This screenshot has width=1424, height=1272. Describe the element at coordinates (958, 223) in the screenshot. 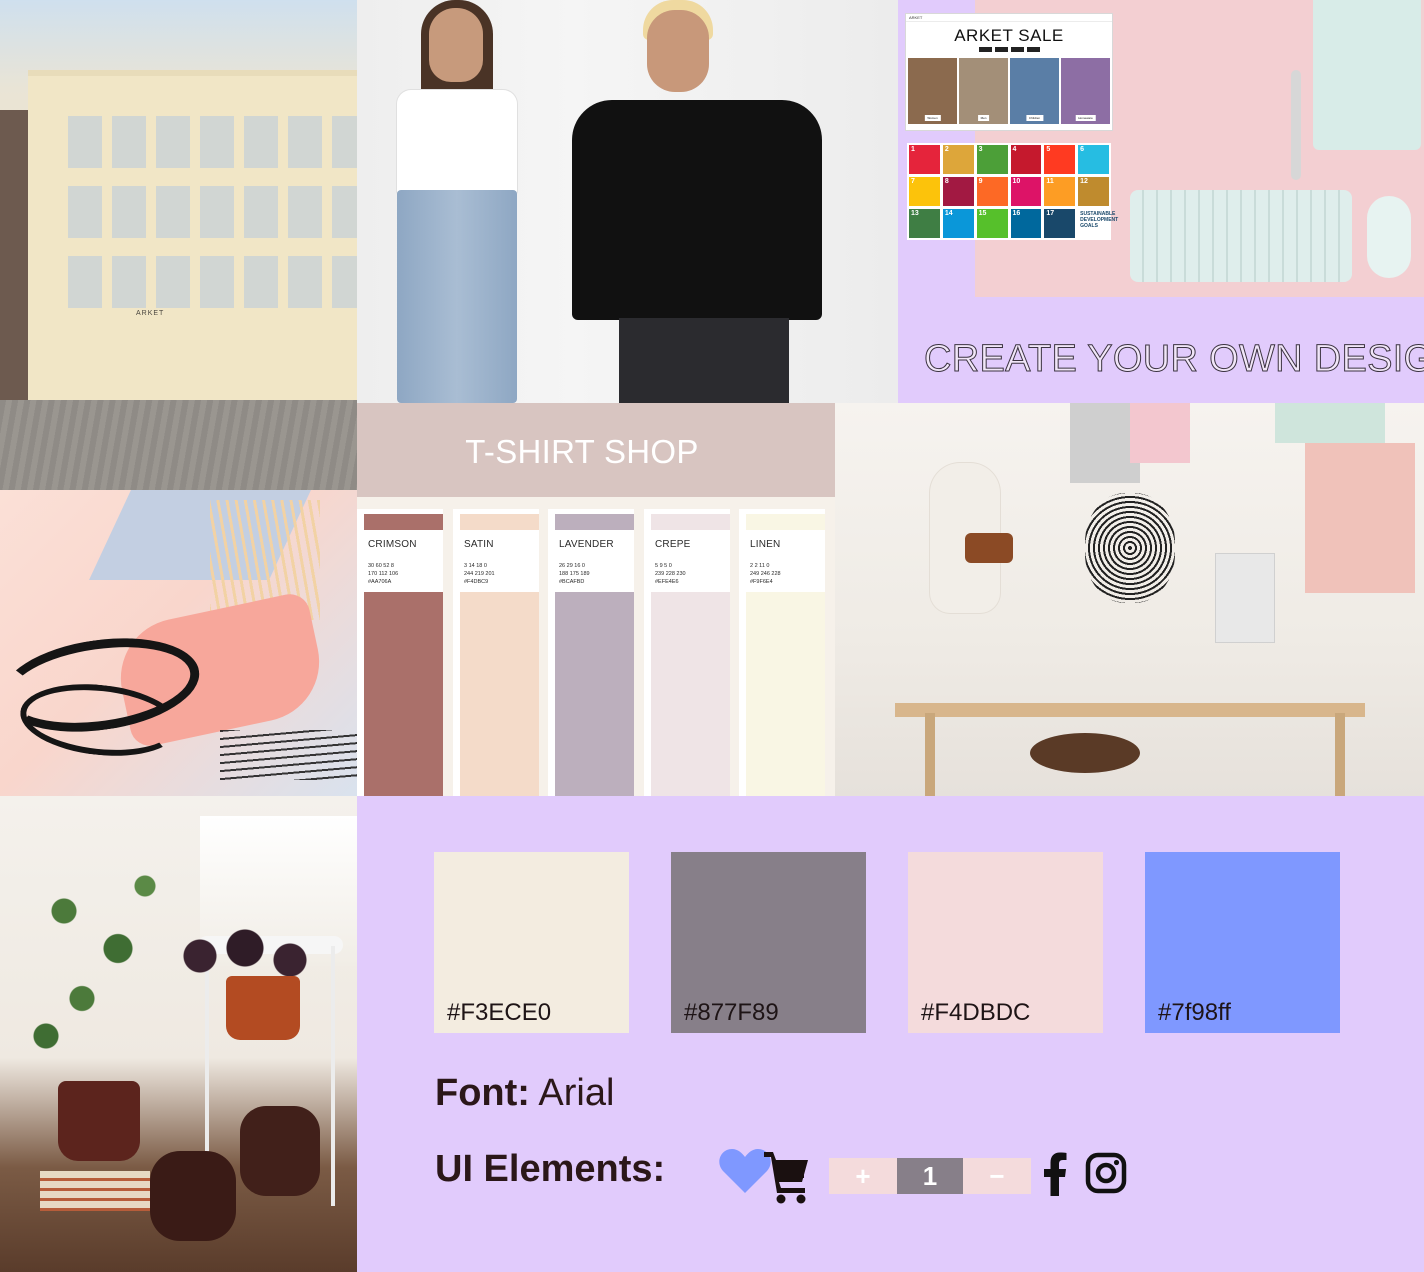

I see `sdg-tile: 14` at that location.